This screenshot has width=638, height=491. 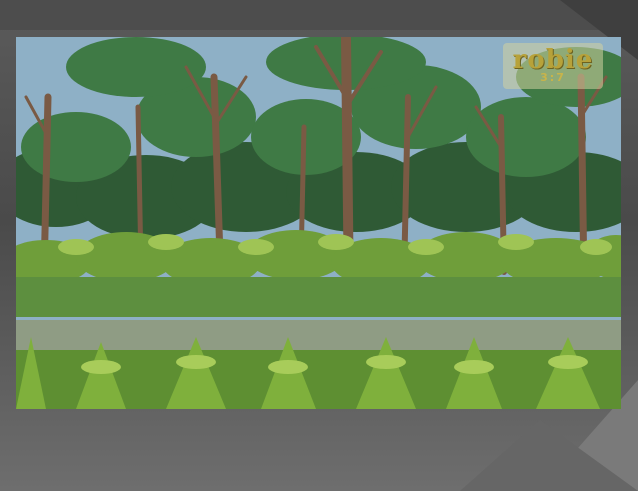 I want to click on dirt-path, so click(x=318, y=335).